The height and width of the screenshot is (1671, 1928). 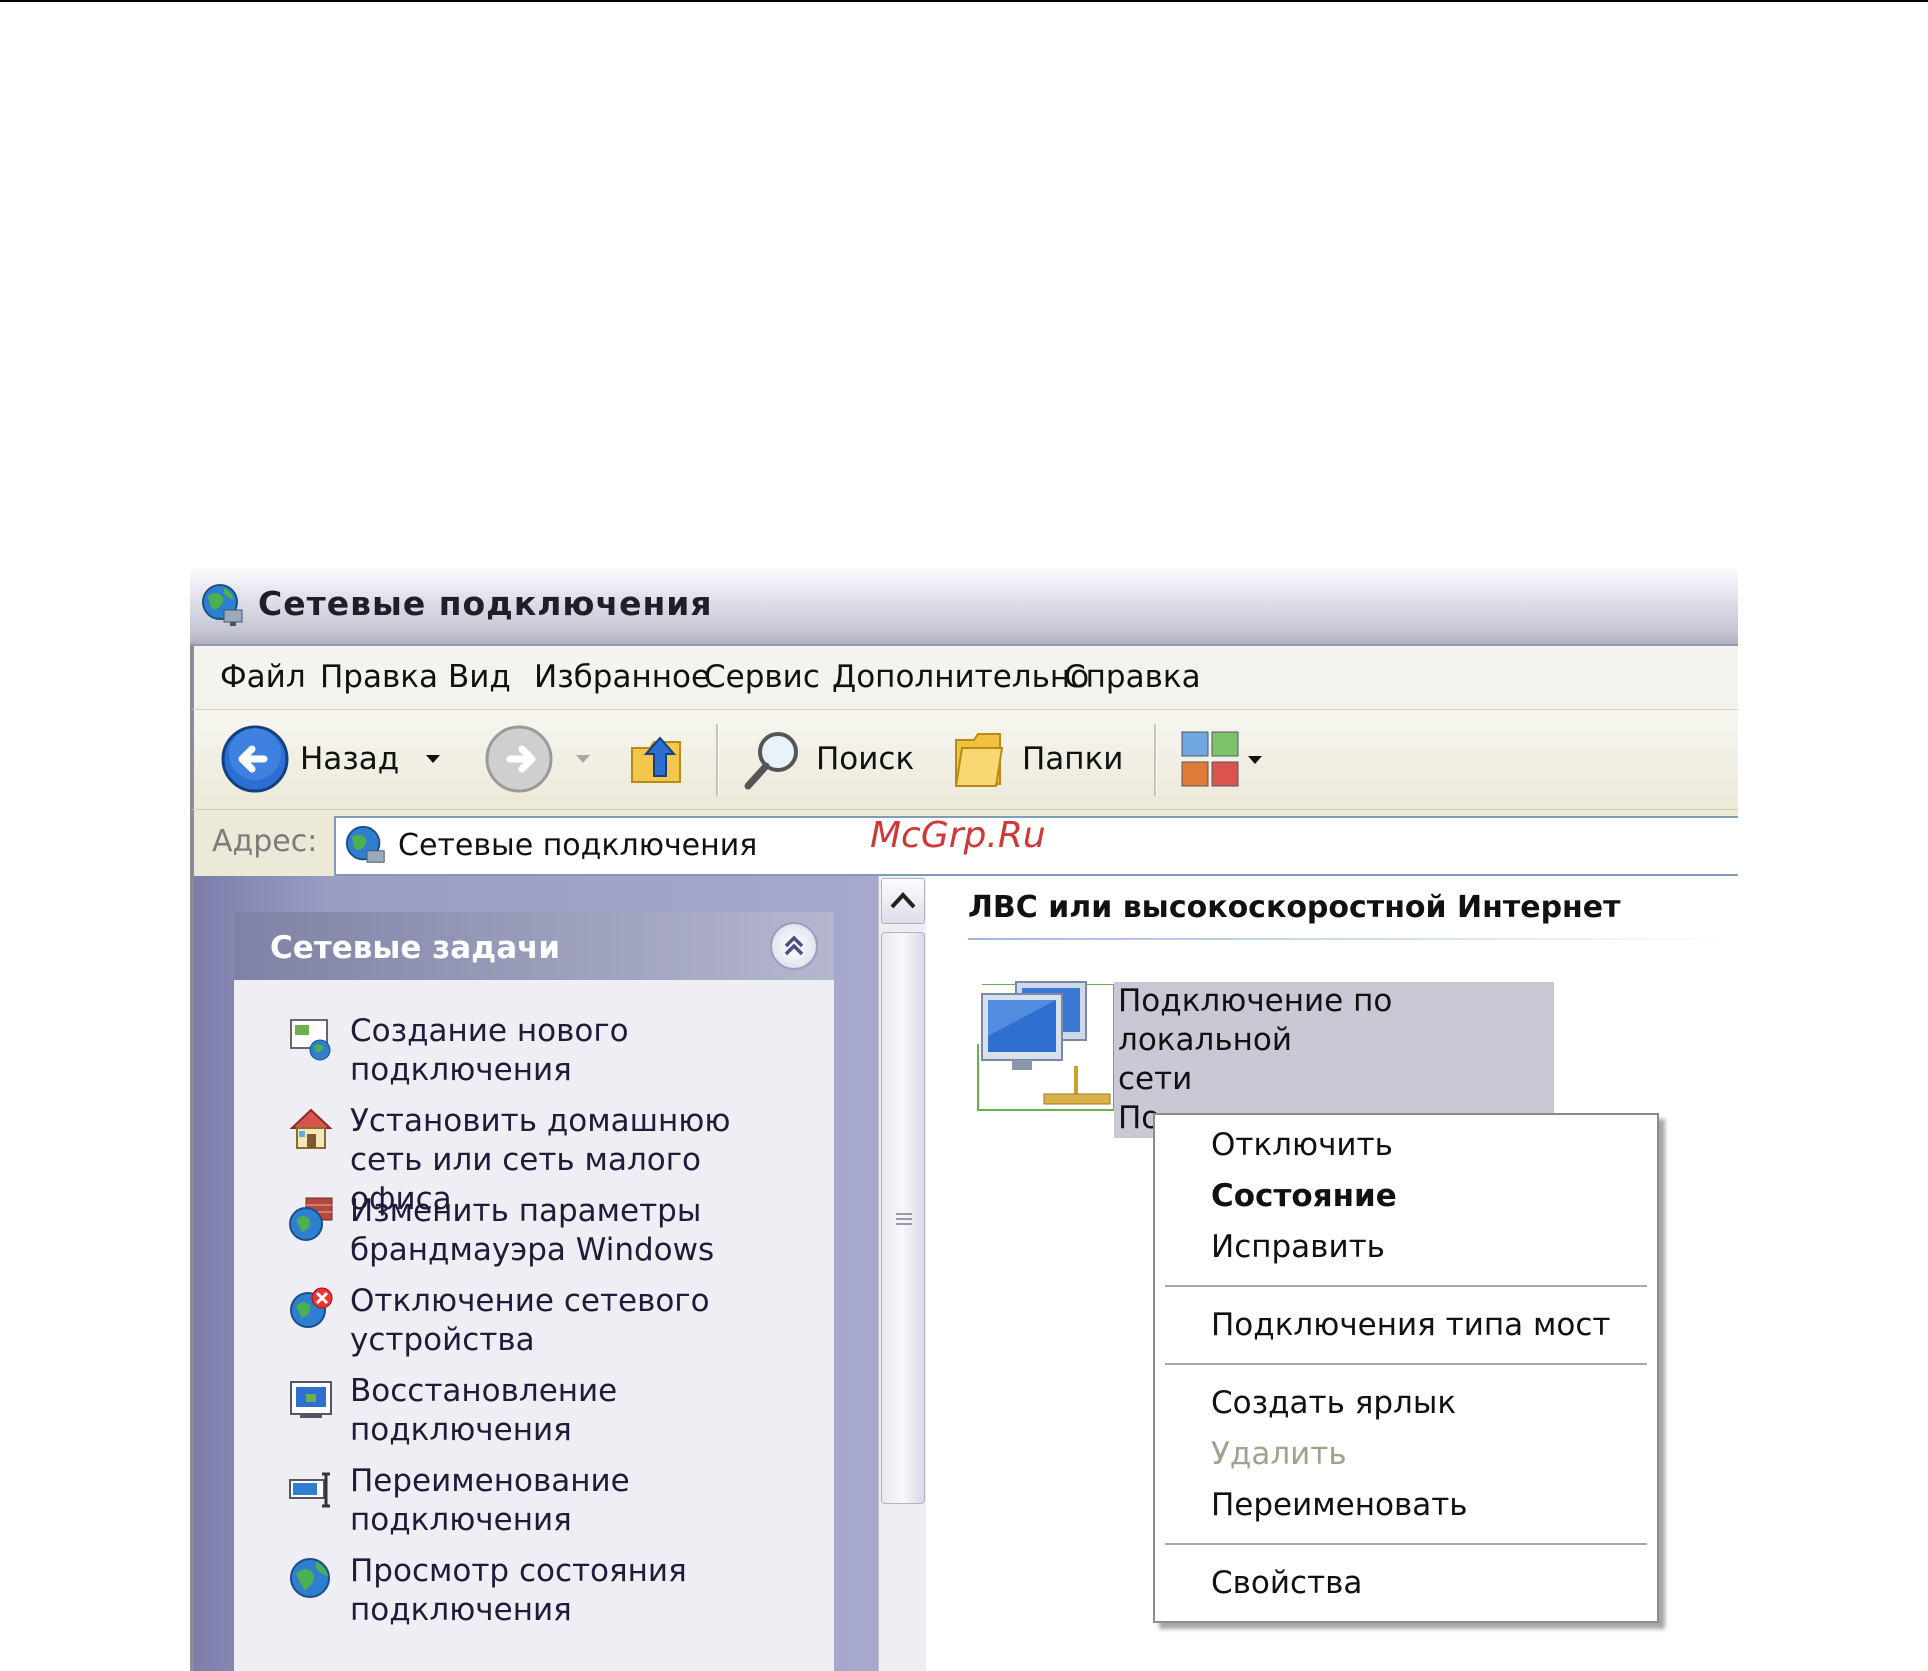 I want to click on up-folder-button, so click(x=657, y=759).